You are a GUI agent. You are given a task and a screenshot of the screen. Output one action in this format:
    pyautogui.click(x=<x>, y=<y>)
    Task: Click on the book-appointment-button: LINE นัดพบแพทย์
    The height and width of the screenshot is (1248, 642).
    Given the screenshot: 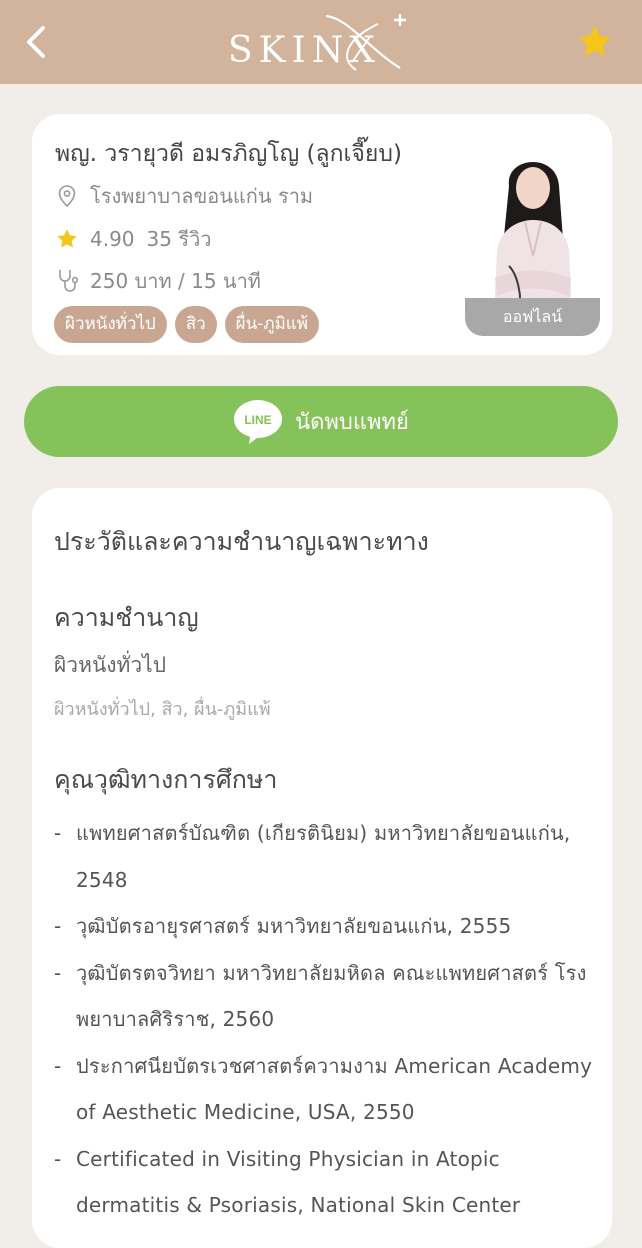 What is the action you would take?
    pyautogui.click(x=321, y=421)
    